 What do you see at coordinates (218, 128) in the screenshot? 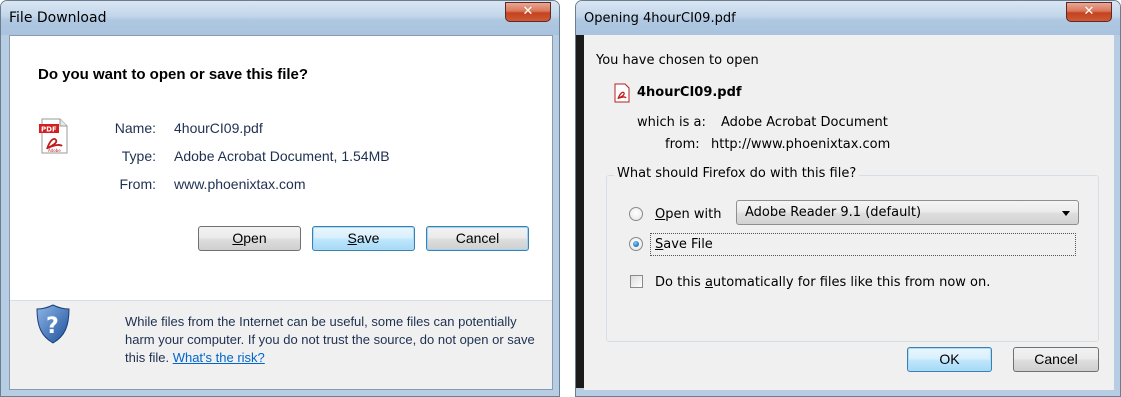
I see `name-value: 4hourCI09.pdf` at bounding box center [218, 128].